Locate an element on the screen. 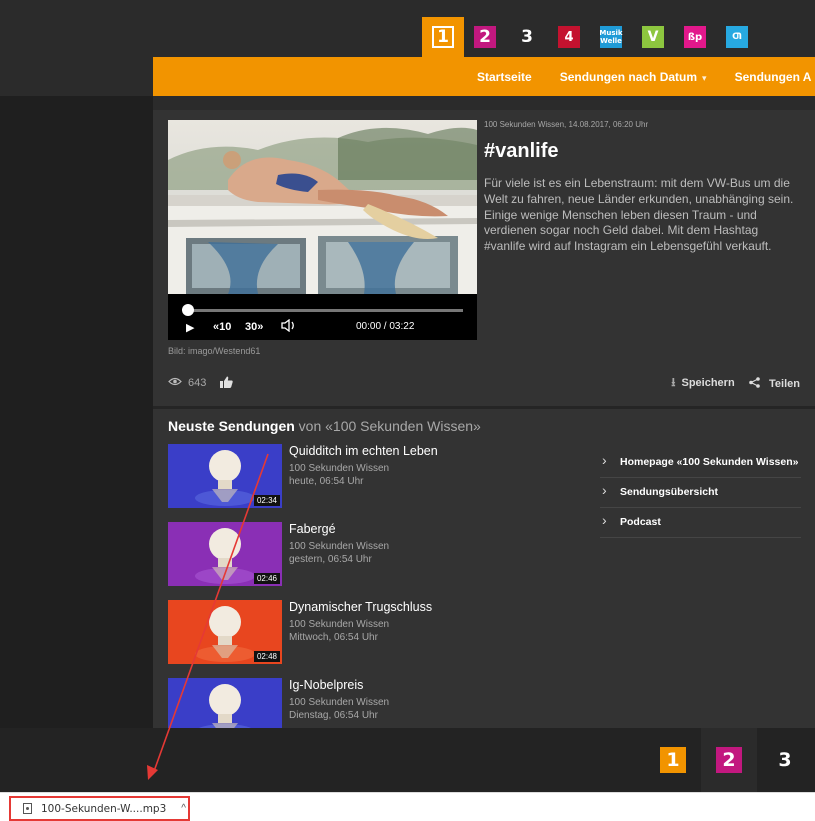 The height and width of the screenshot is (821, 815). homepage-link: › Homepage «100 Sekunden Wissen» is located at coordinates (700, 463).